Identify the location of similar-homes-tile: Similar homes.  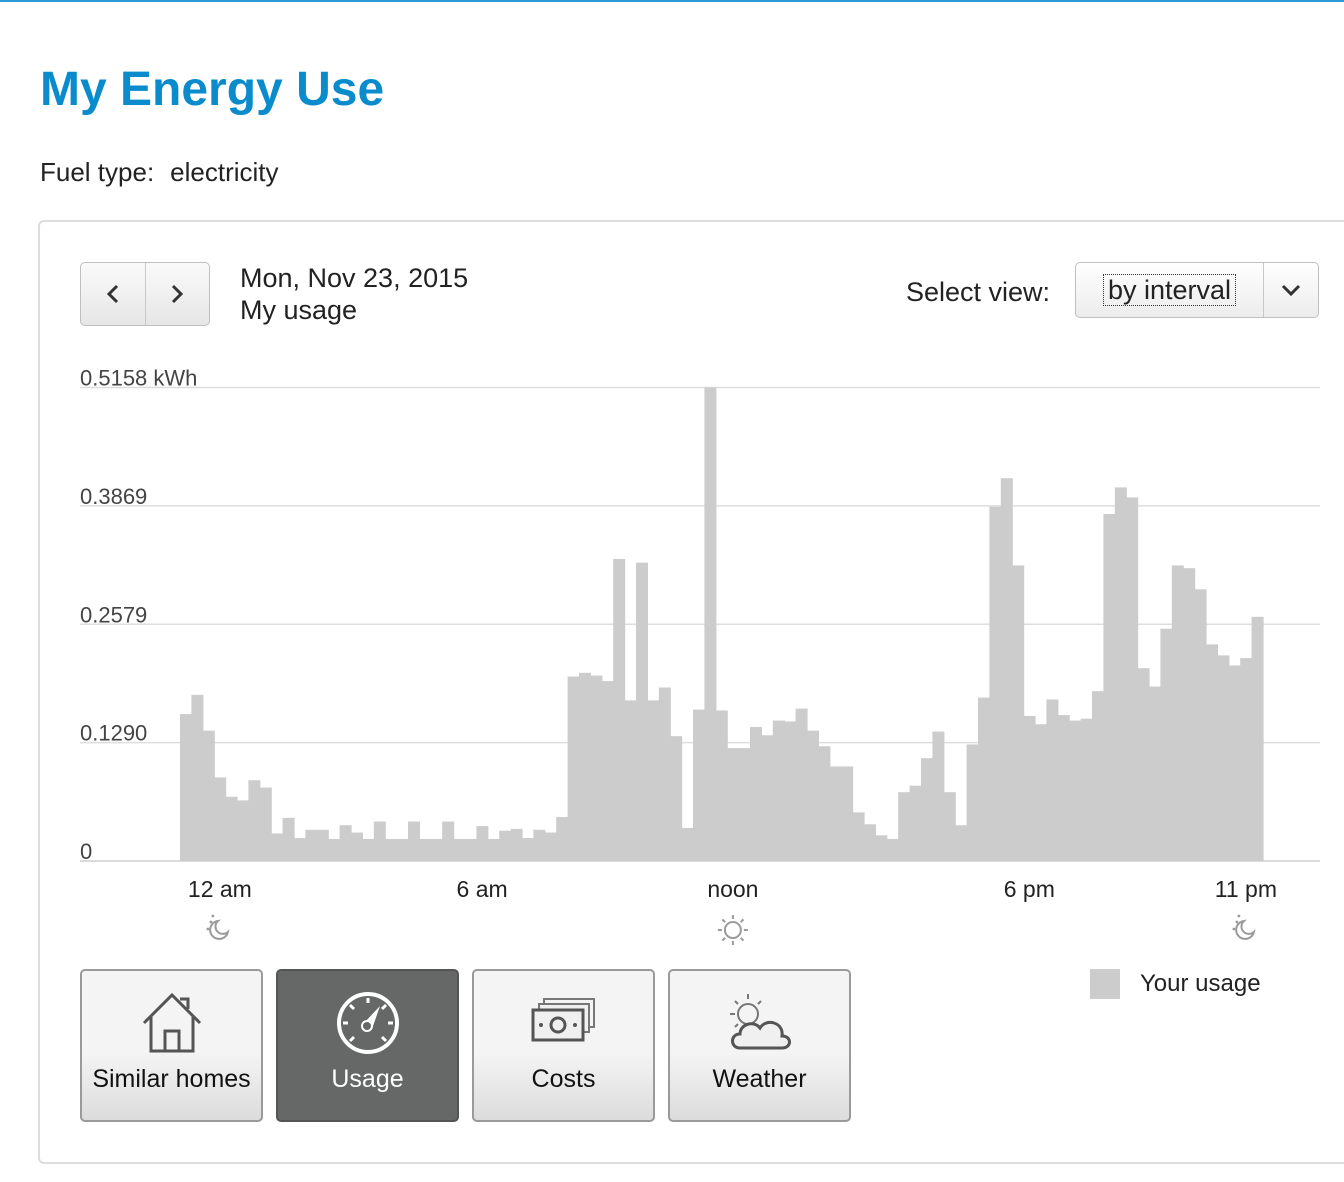
(171, 1045).